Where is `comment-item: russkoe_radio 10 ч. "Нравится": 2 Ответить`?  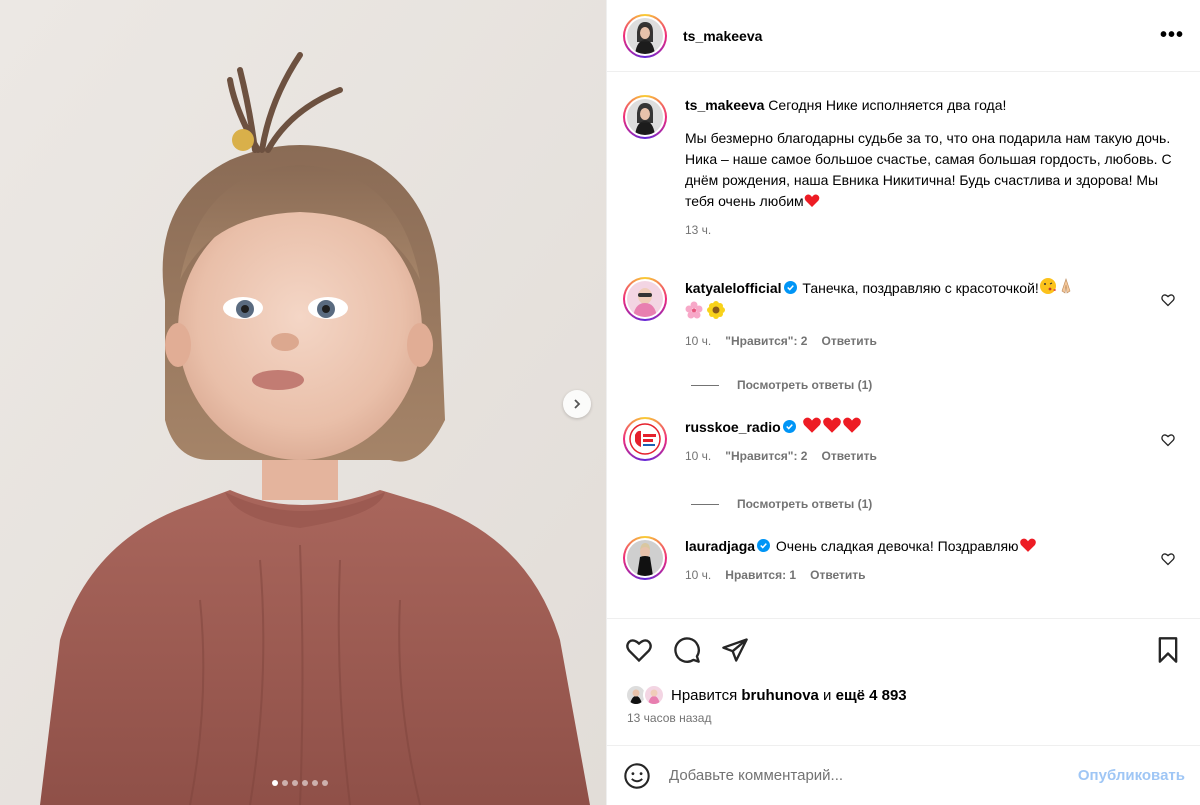 comment-item: russkoe_radio 10 ч. "Нравится": 2 Ответить is located at coordinates (903, 442).